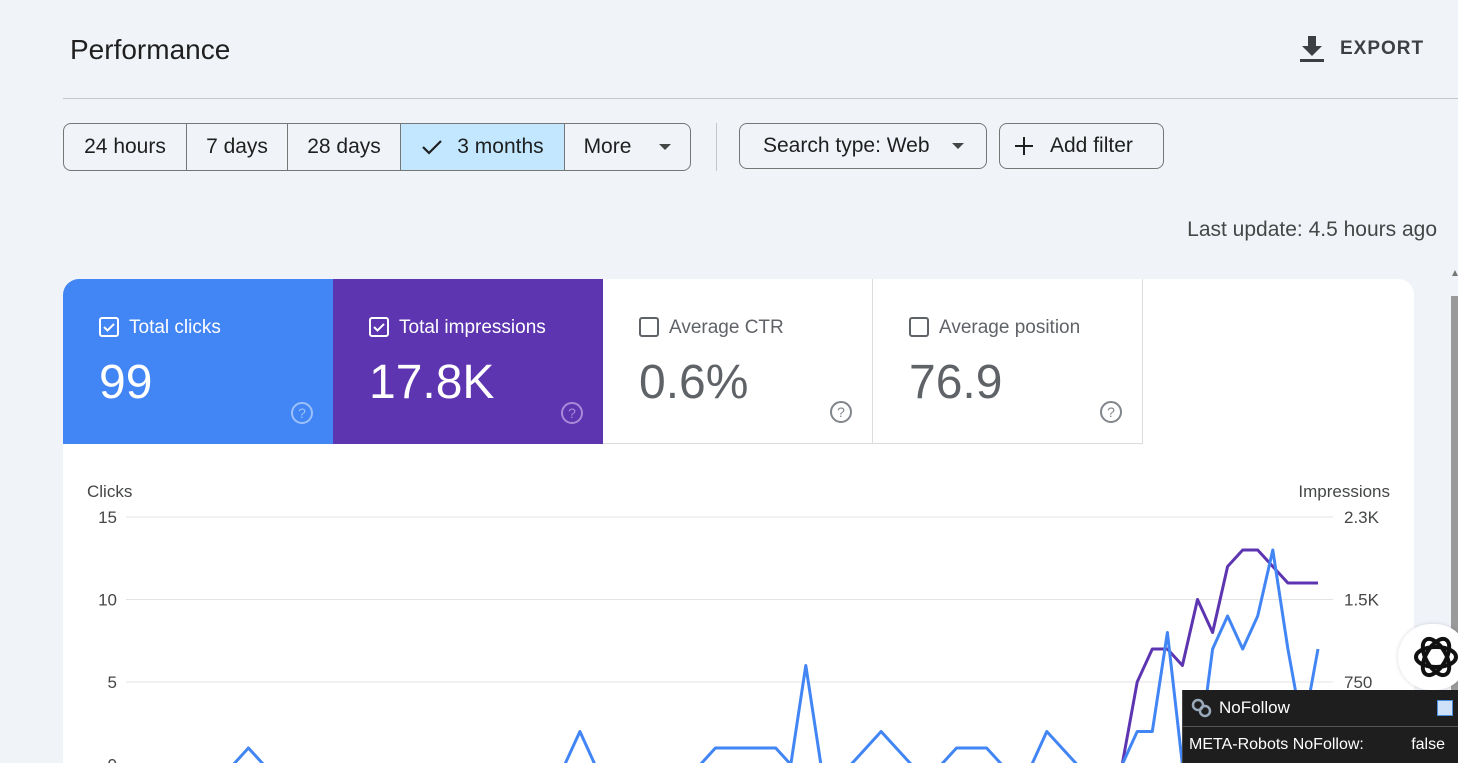 This screenshot has width=1458, height=763. I want to click on metric-label: Total clicks, so click(175, 327).